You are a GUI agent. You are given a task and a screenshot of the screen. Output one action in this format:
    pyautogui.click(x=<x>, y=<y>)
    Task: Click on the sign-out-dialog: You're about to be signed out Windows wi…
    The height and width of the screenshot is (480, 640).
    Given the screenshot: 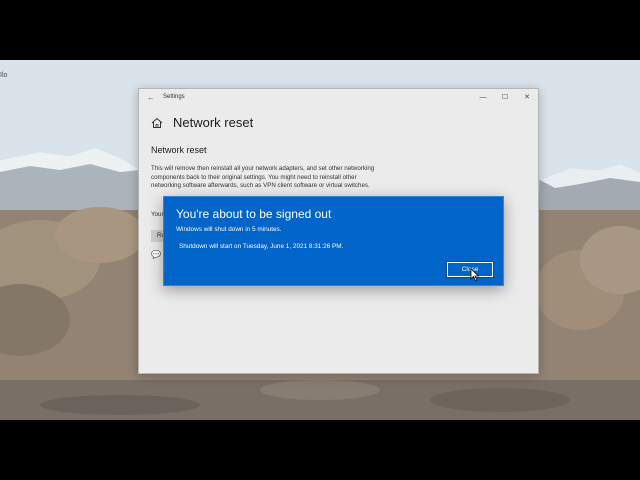 What is the action you would take?
    pyautogui.click(x=333, y=241)
    